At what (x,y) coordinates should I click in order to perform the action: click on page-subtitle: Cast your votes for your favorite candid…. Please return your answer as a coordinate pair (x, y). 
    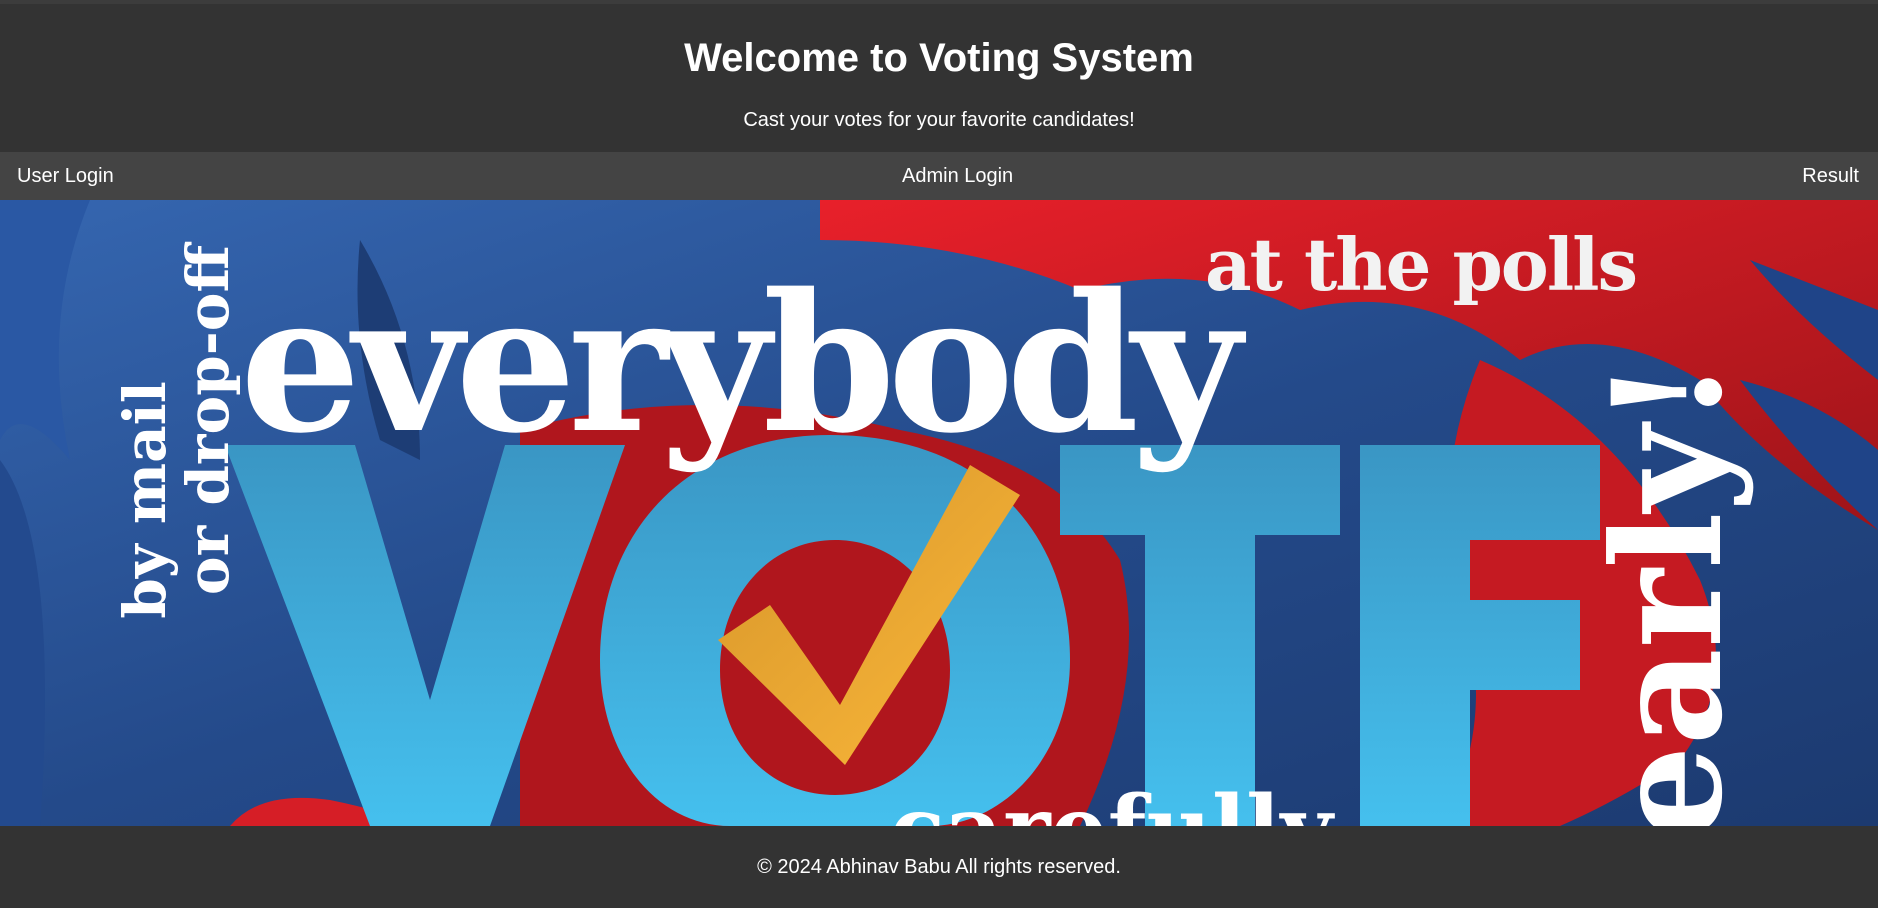
    Looking at the image, I should click on (939, 120).